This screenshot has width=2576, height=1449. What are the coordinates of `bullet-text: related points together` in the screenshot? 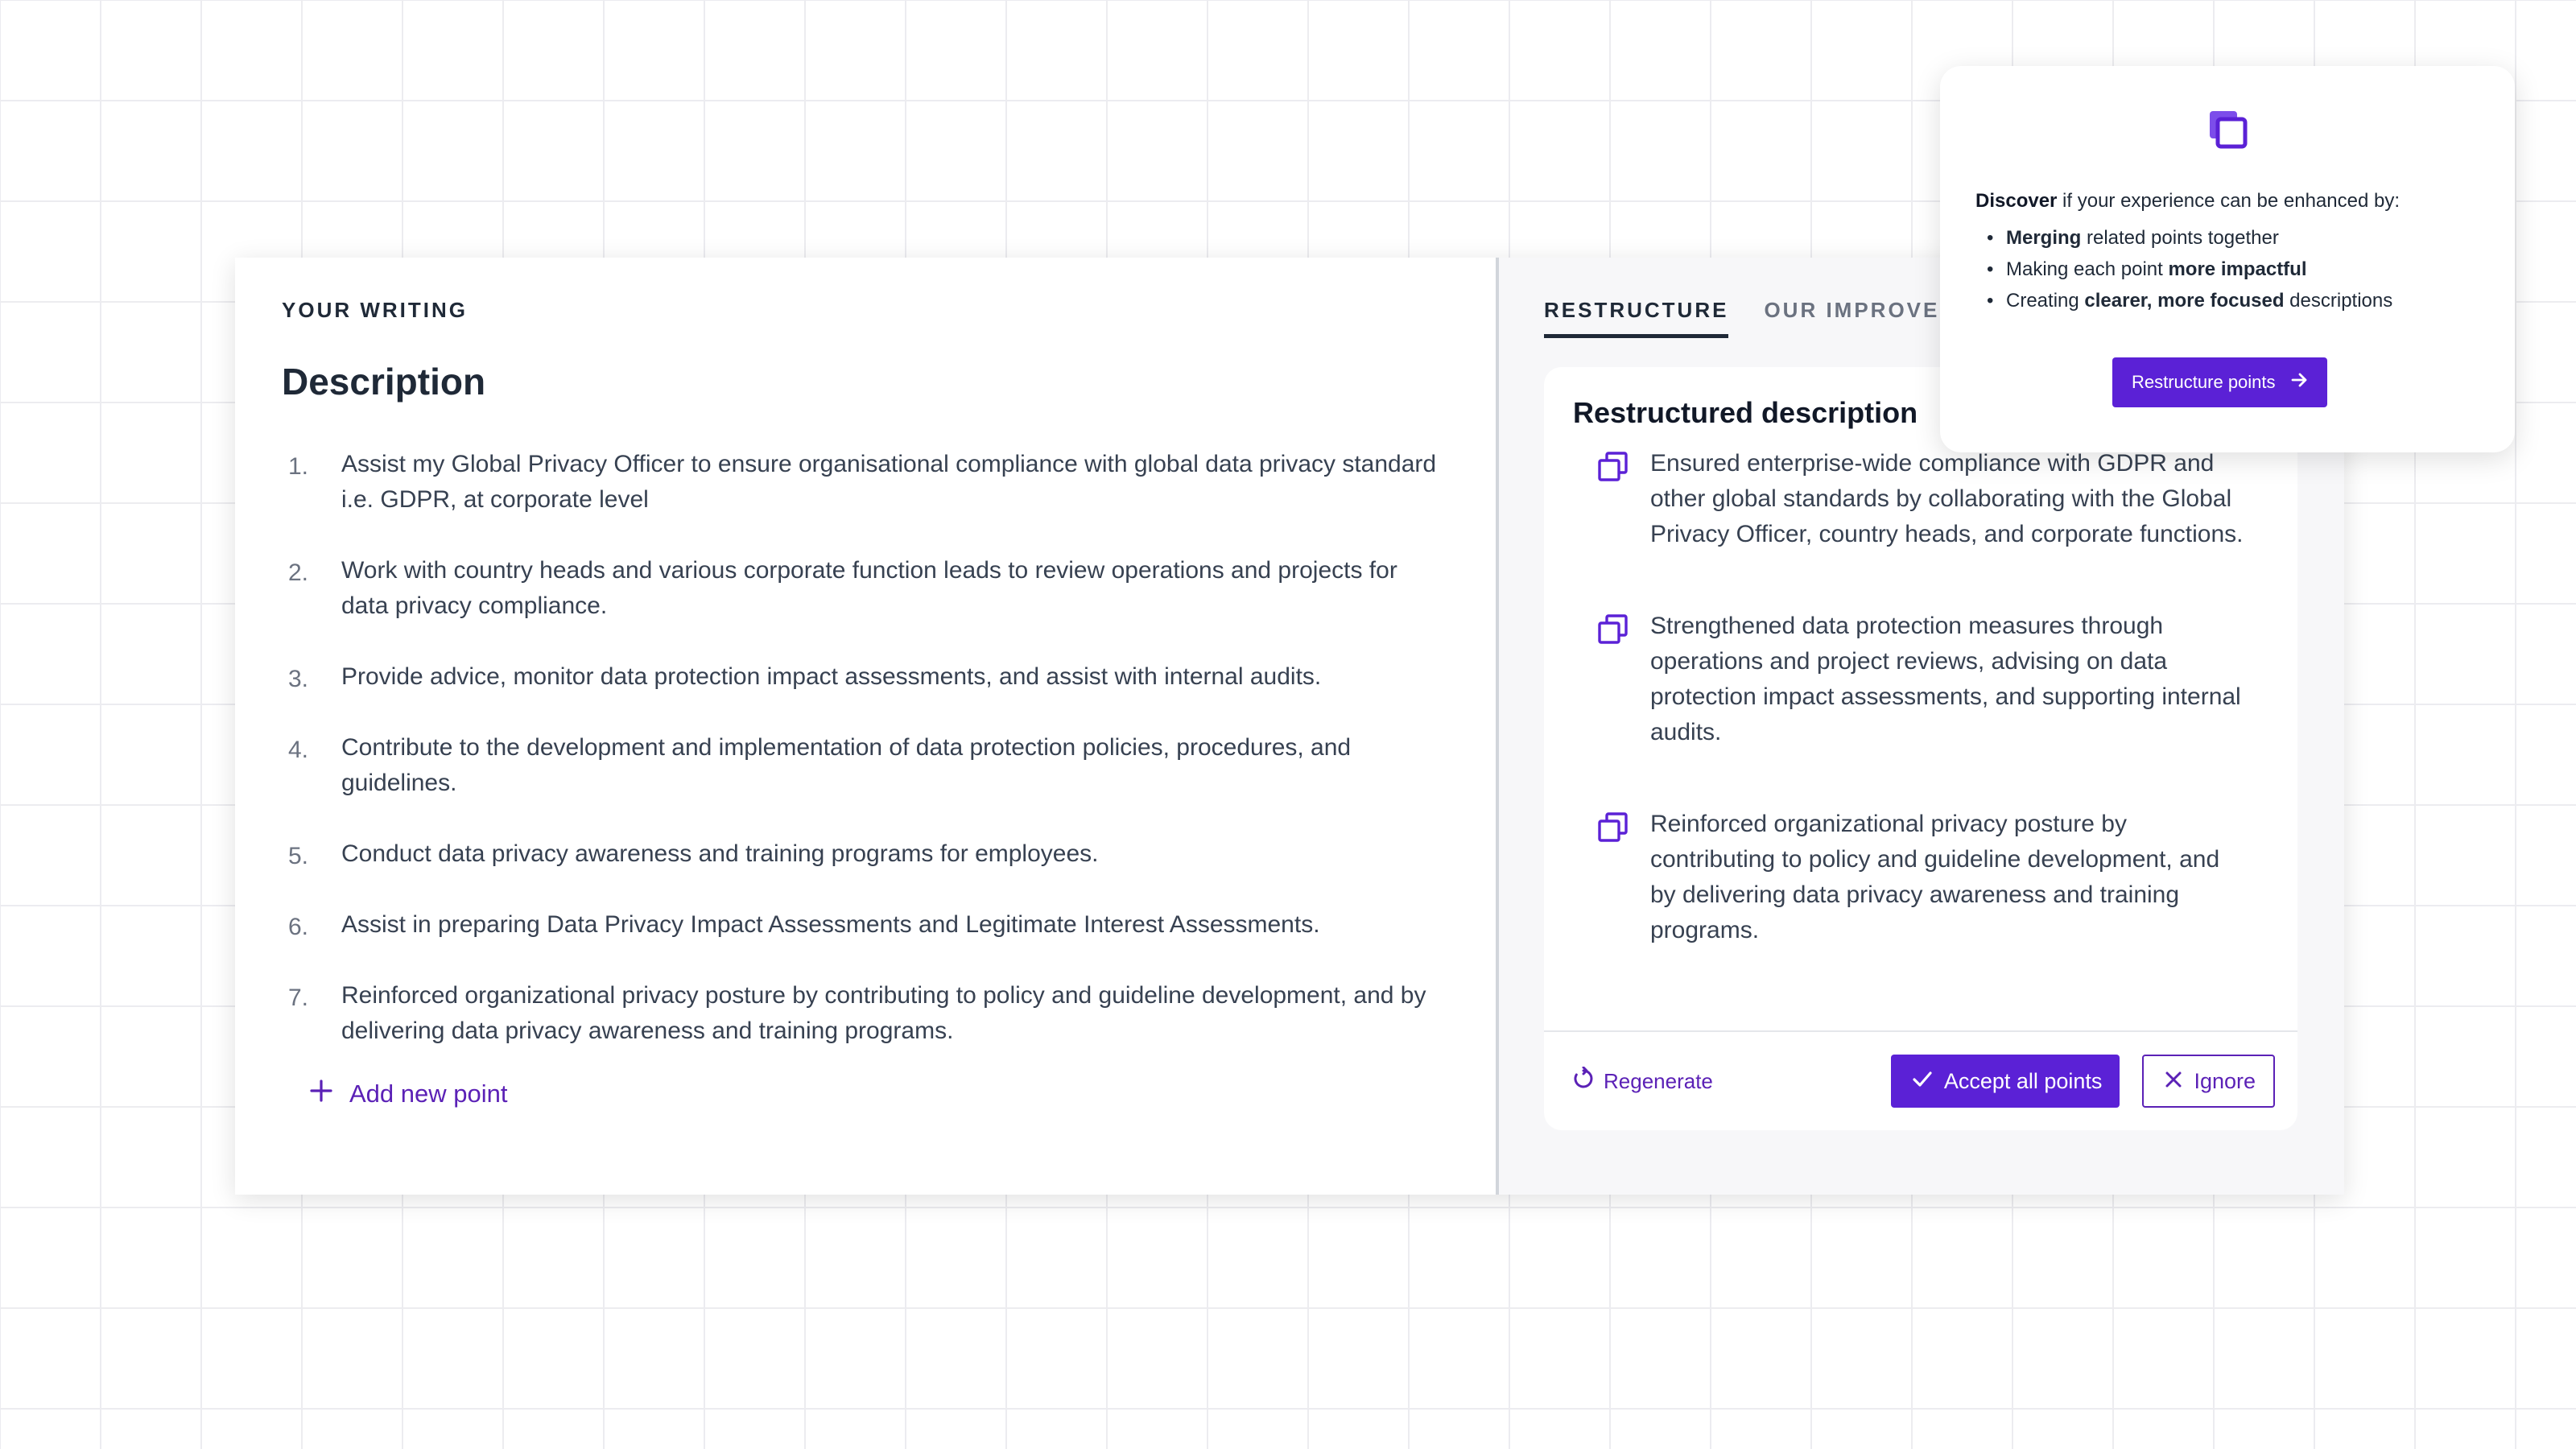 It's located at (2180, 238).